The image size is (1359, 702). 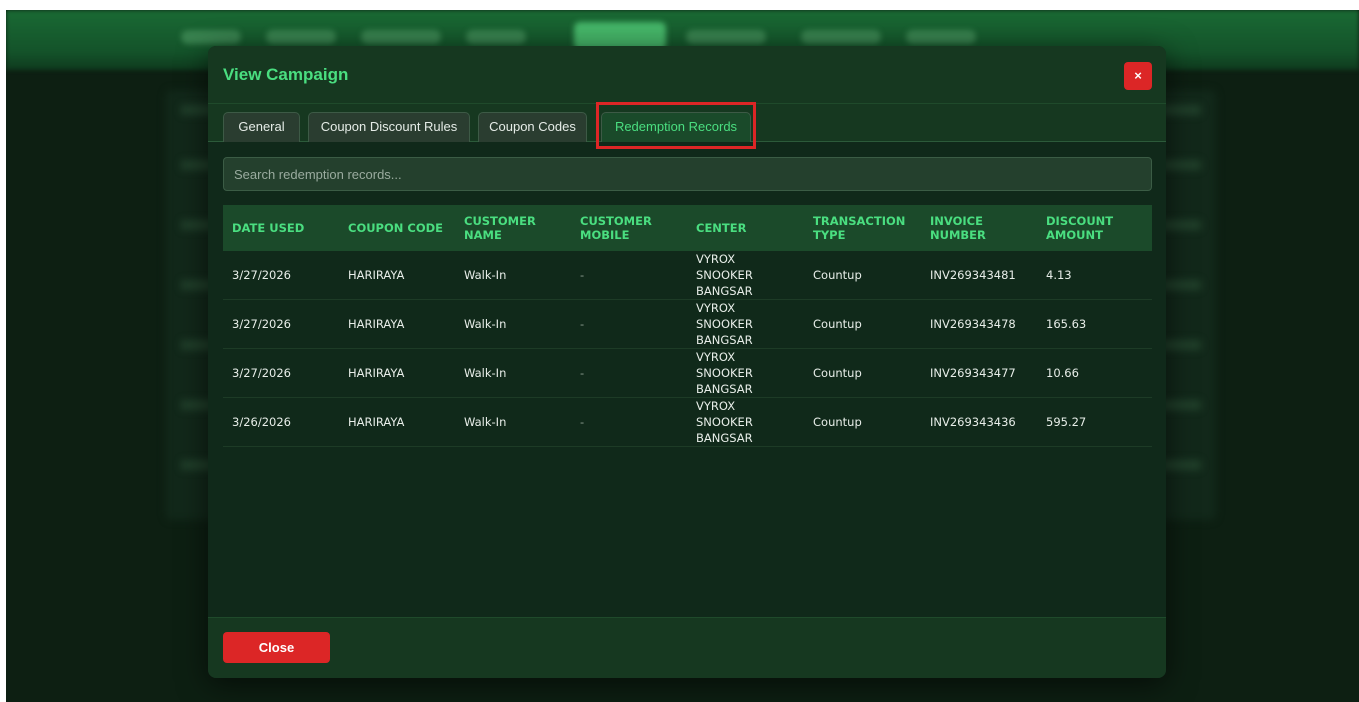 I want to click on modal-title: View Campaign, so click(x=286, y=74).